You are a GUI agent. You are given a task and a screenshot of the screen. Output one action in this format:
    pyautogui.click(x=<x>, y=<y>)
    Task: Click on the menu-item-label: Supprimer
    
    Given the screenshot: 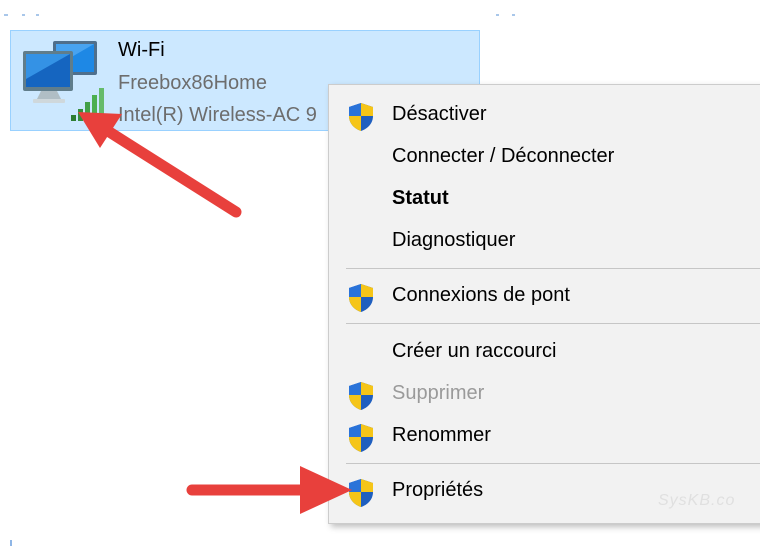 What is the action you would take?
    pyautogui.click(x=438, y=393)
    